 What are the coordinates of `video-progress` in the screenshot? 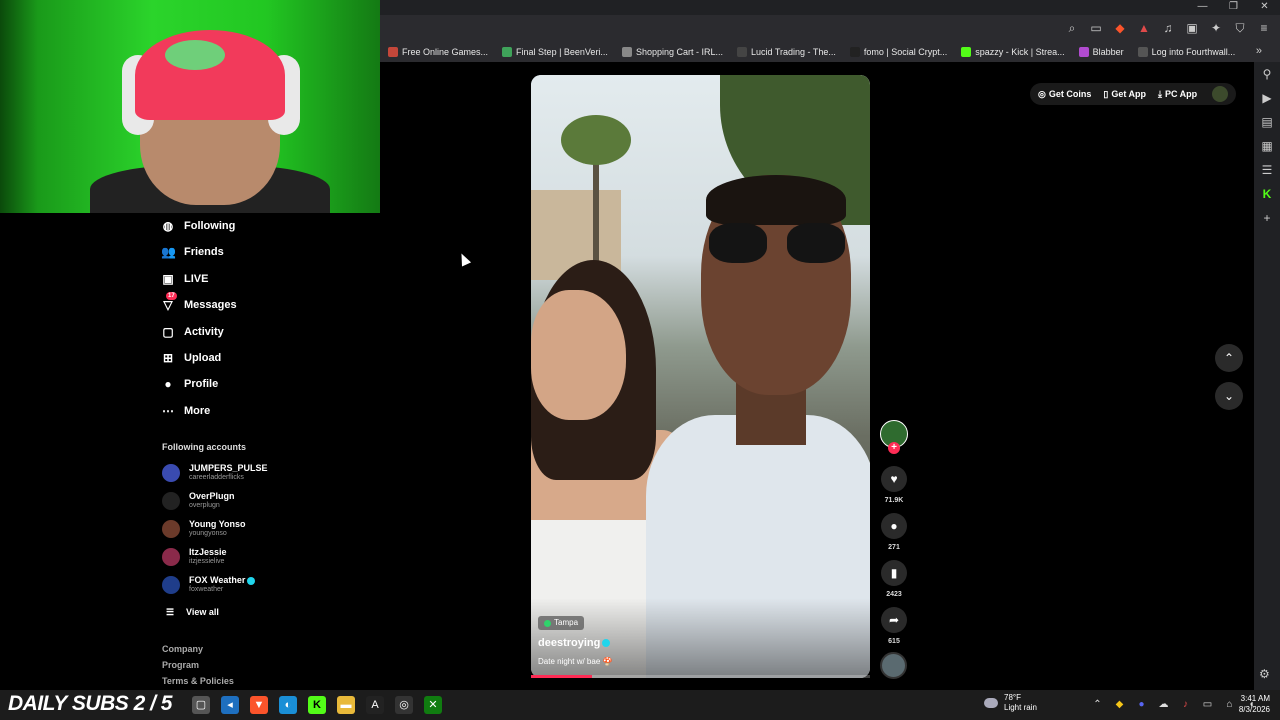 It's located at (700, 676).